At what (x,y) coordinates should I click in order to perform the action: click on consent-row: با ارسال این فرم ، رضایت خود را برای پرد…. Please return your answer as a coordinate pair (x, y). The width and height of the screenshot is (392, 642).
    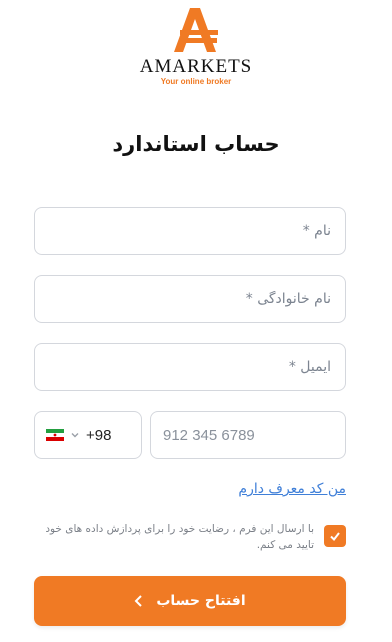
    Looking at the image, I should click on (188, 537).